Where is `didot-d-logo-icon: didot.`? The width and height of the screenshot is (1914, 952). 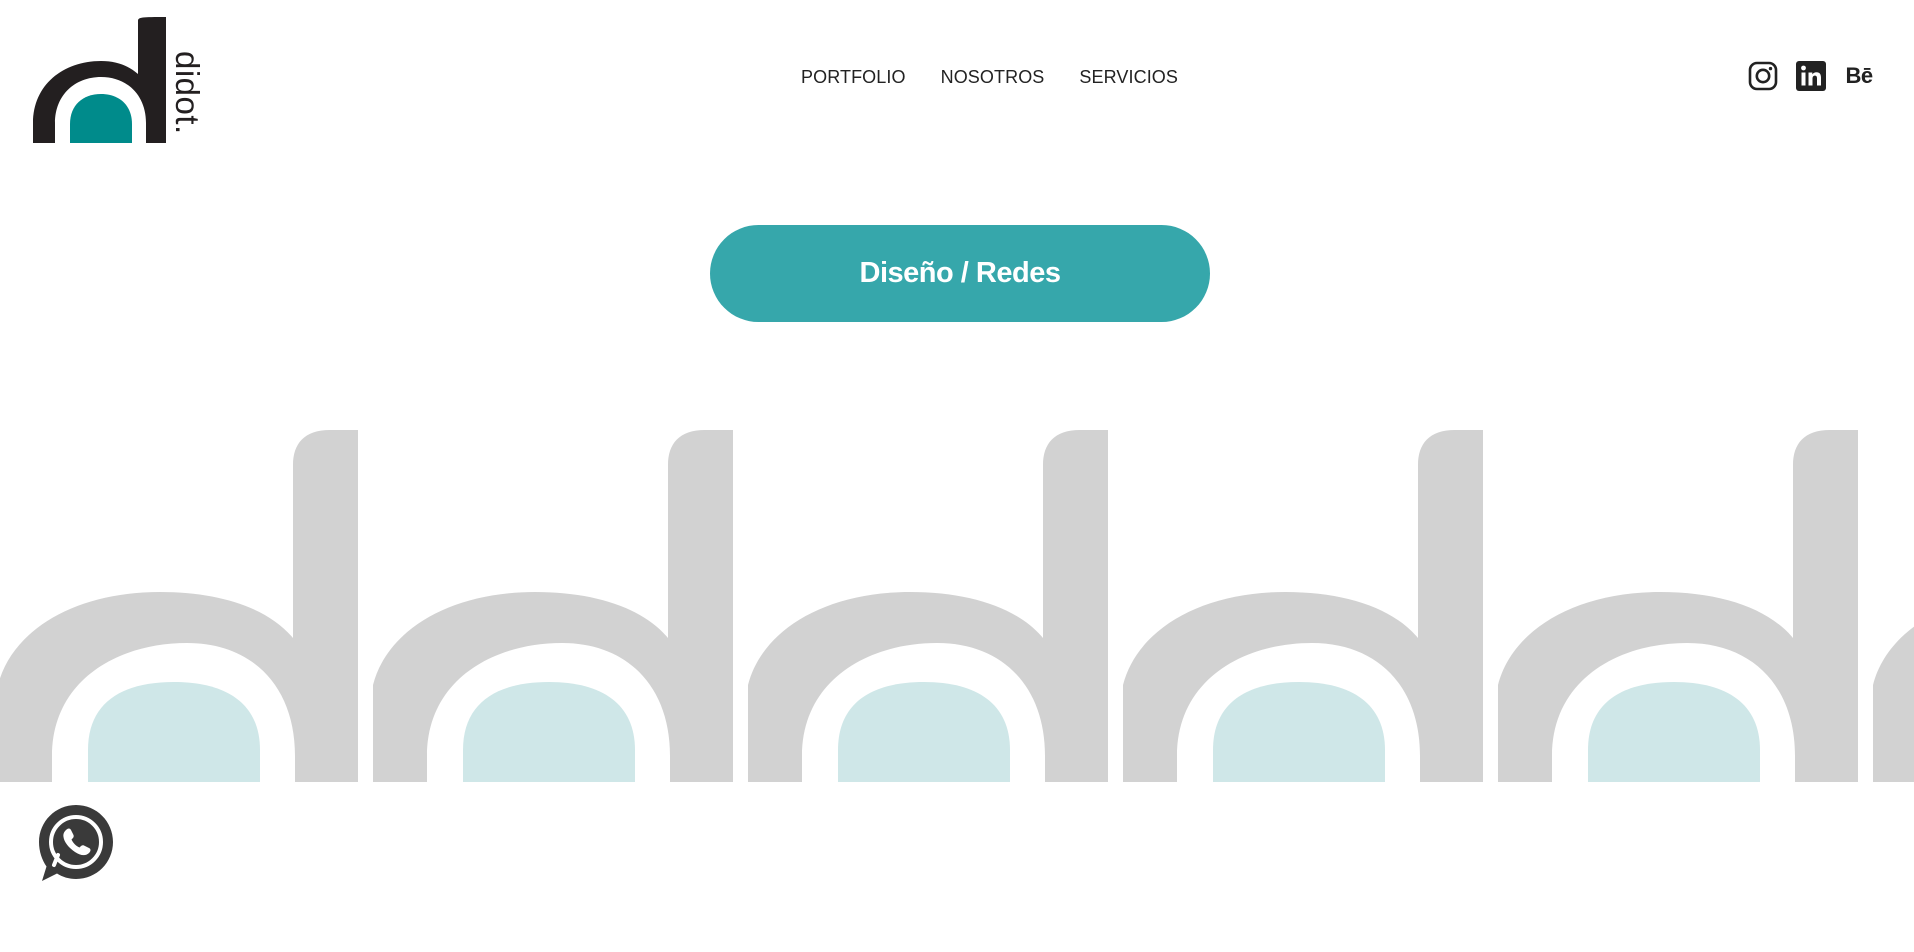
didot-d-logo-icon: didot. is located at coordinates (119, 80).